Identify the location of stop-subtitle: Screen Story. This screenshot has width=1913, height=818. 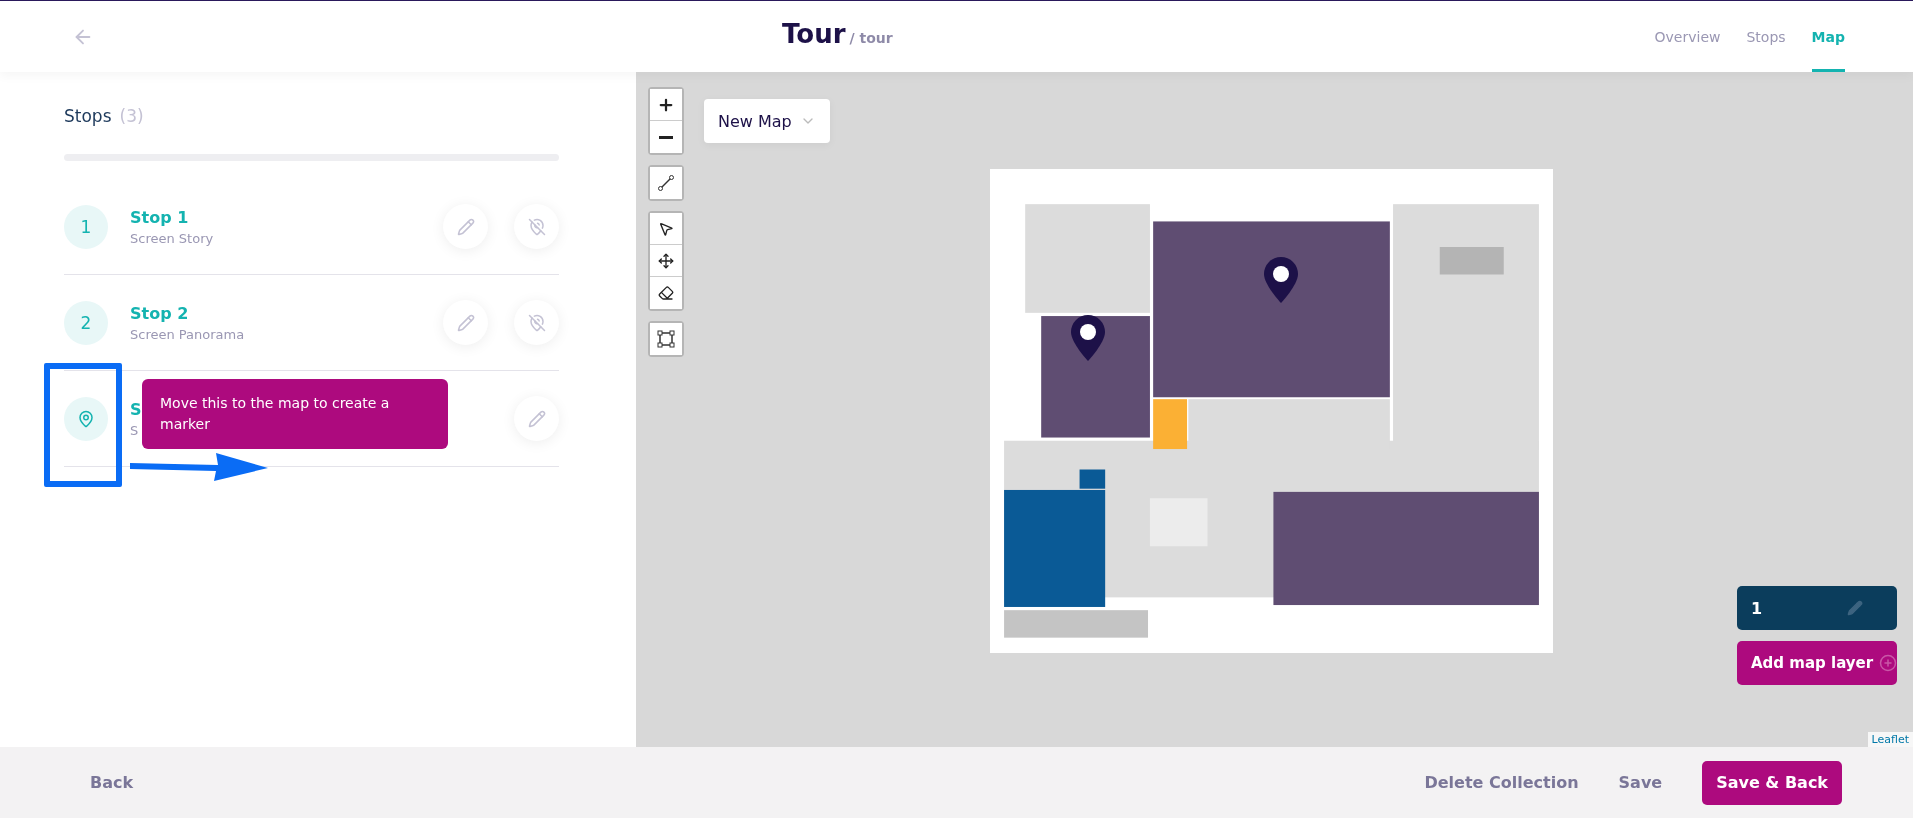
(172, 238).